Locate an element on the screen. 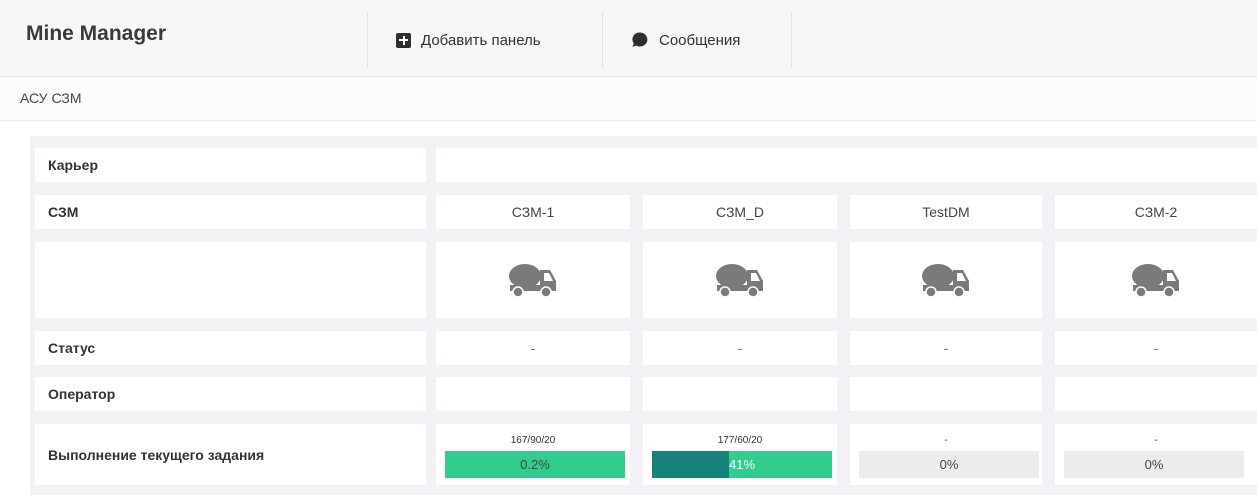  progress-bar: 41% is located at coordinates (742, 464).